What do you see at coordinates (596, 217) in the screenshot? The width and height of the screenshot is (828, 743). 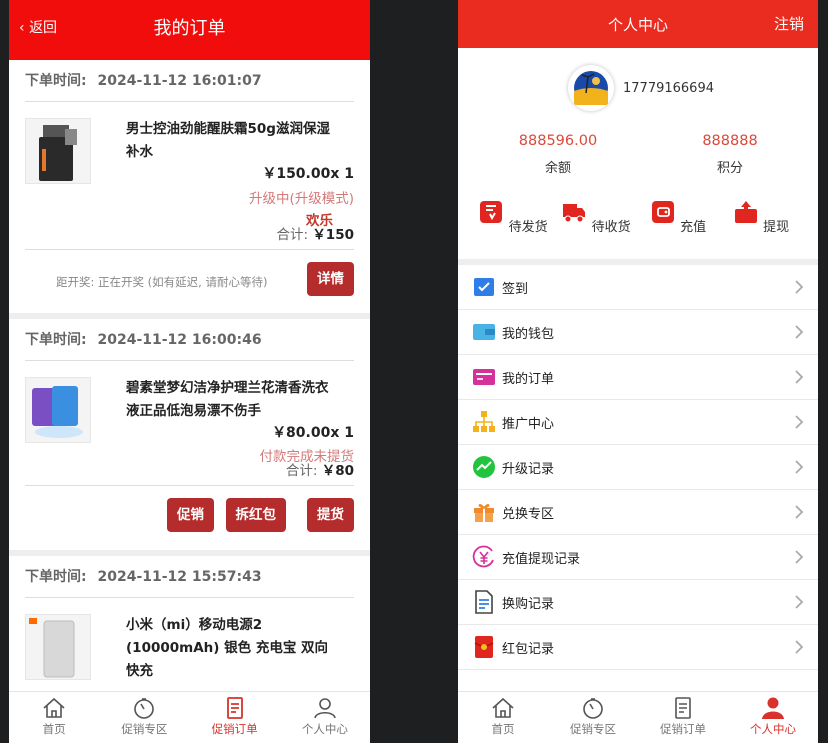 I see `quick-pending-receive: 待收货` at bounding box center [596, 217].